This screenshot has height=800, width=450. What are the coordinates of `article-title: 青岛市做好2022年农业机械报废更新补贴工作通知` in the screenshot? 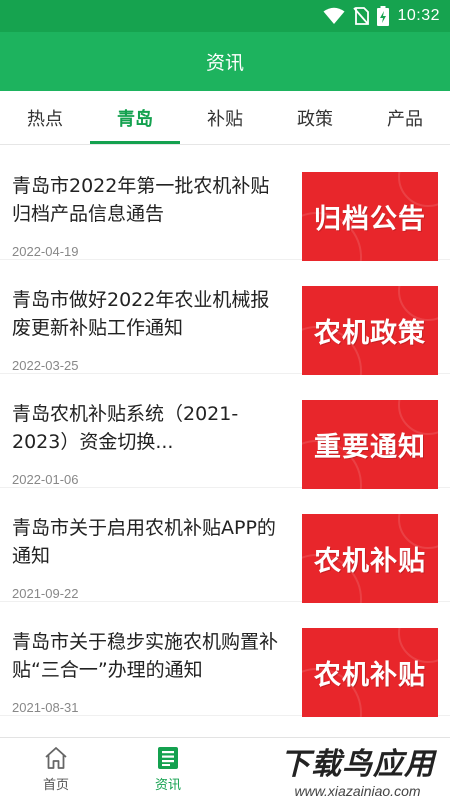 It's located at (141, 314).